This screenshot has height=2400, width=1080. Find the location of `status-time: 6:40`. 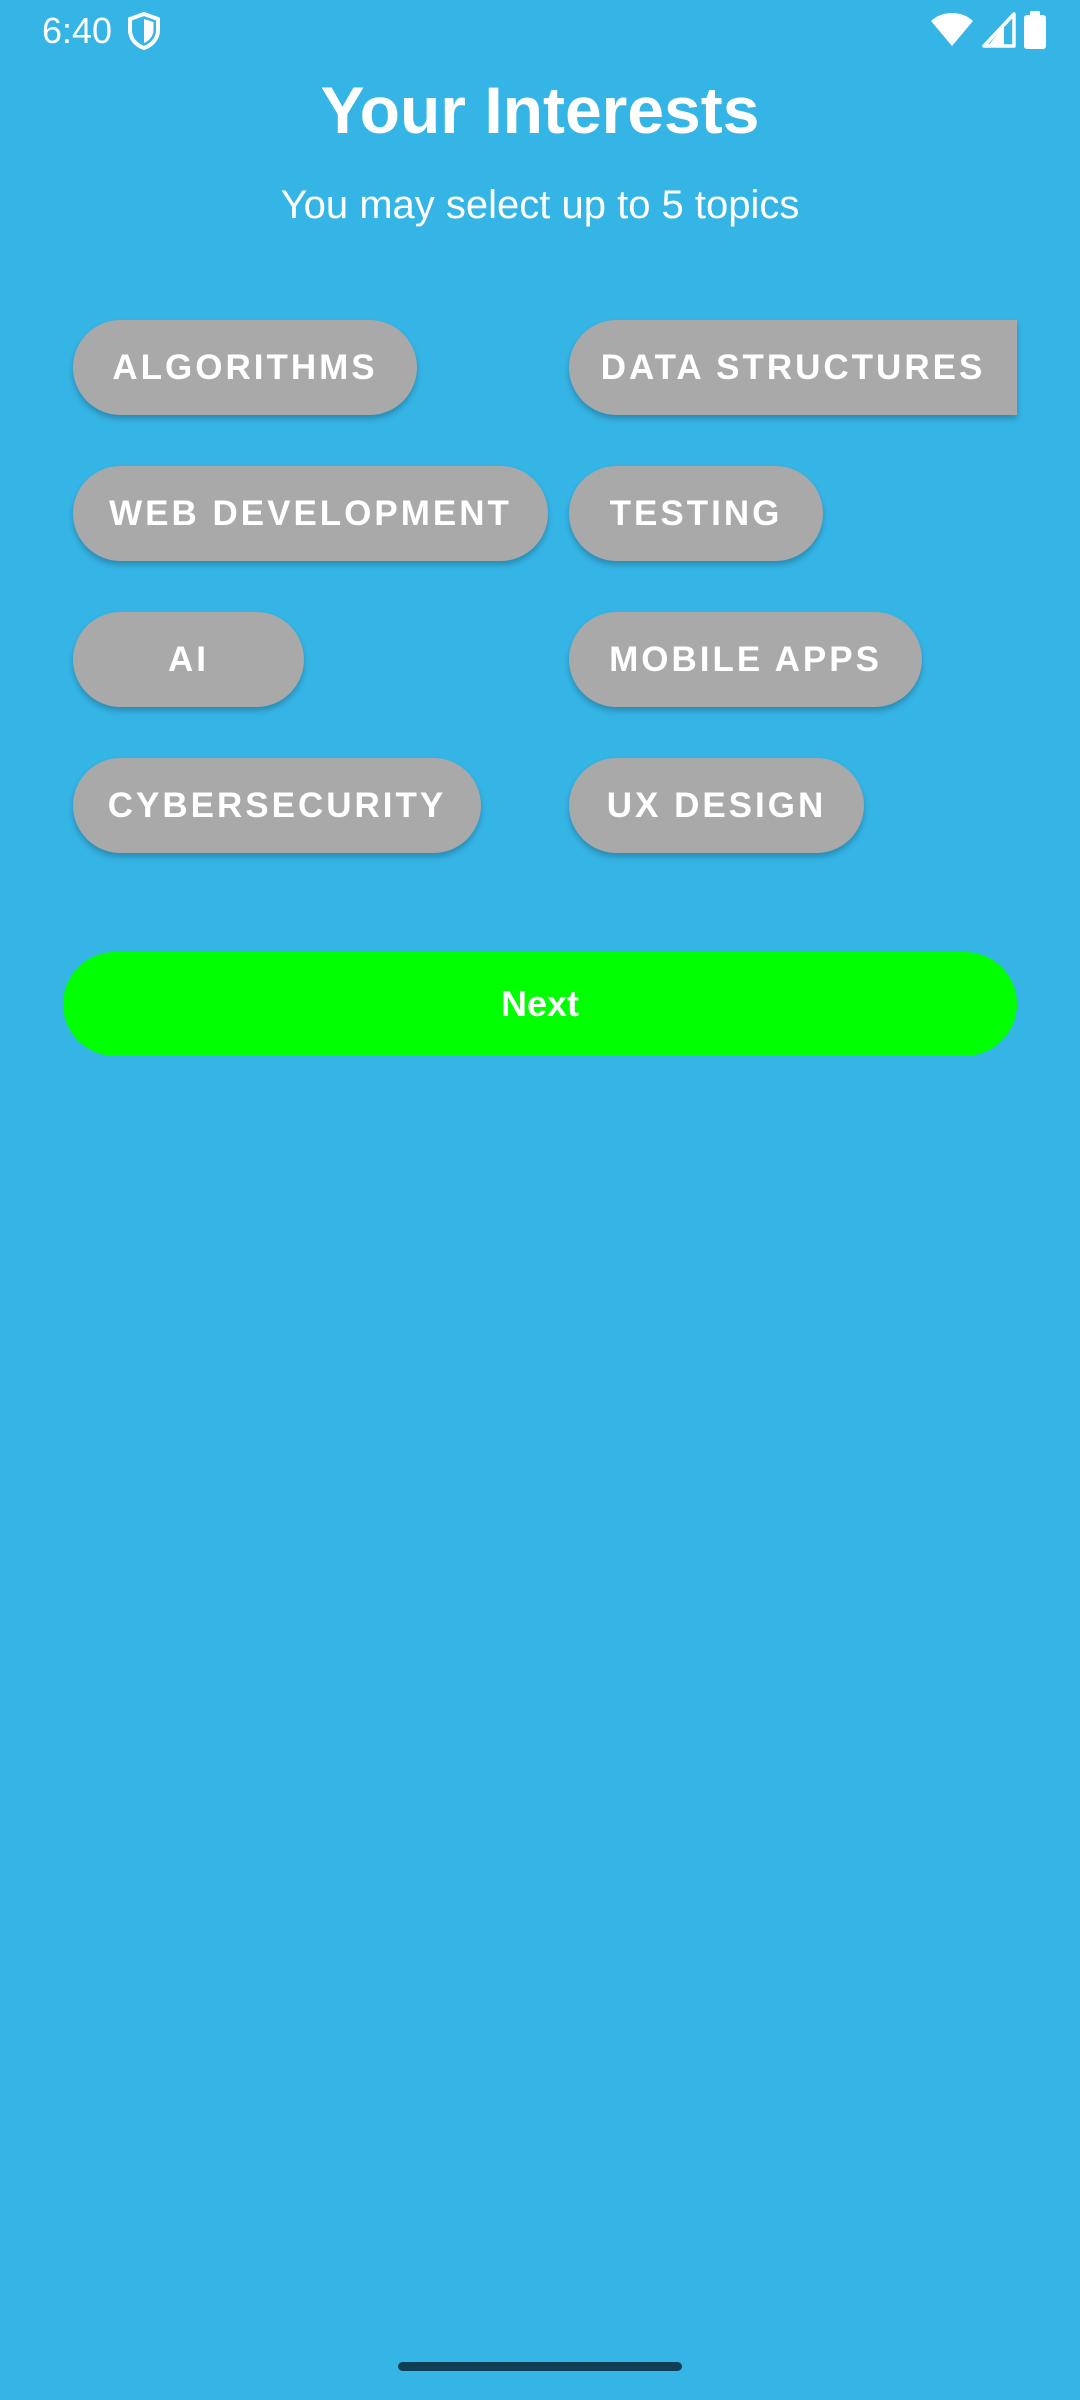

status-time: 6:40 is located at coordinates (77, 30).